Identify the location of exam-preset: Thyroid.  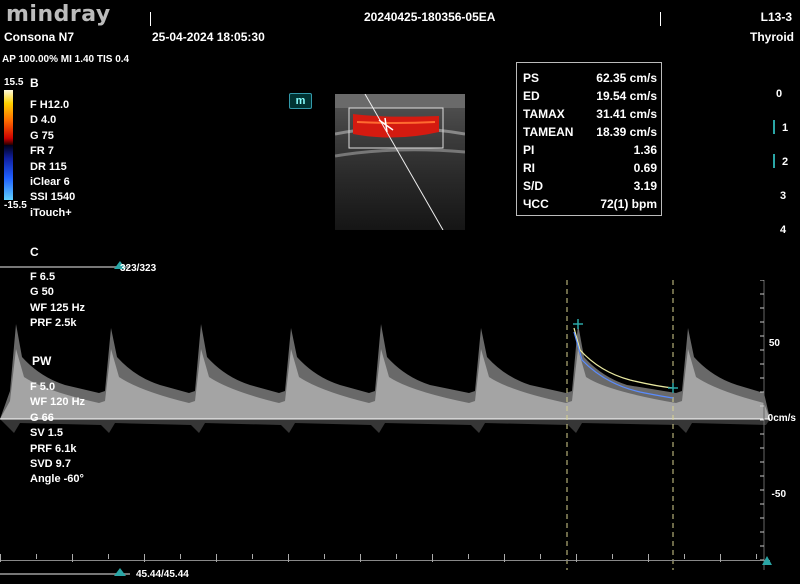
(772, 37).